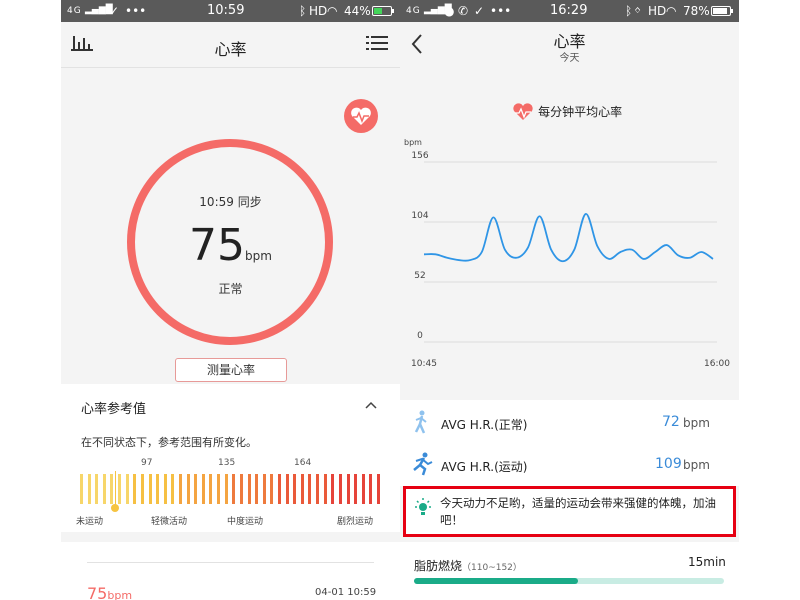 This screenshot has height=600, width=800. I want to click on y-tick-label: 0, so click(420, 336).